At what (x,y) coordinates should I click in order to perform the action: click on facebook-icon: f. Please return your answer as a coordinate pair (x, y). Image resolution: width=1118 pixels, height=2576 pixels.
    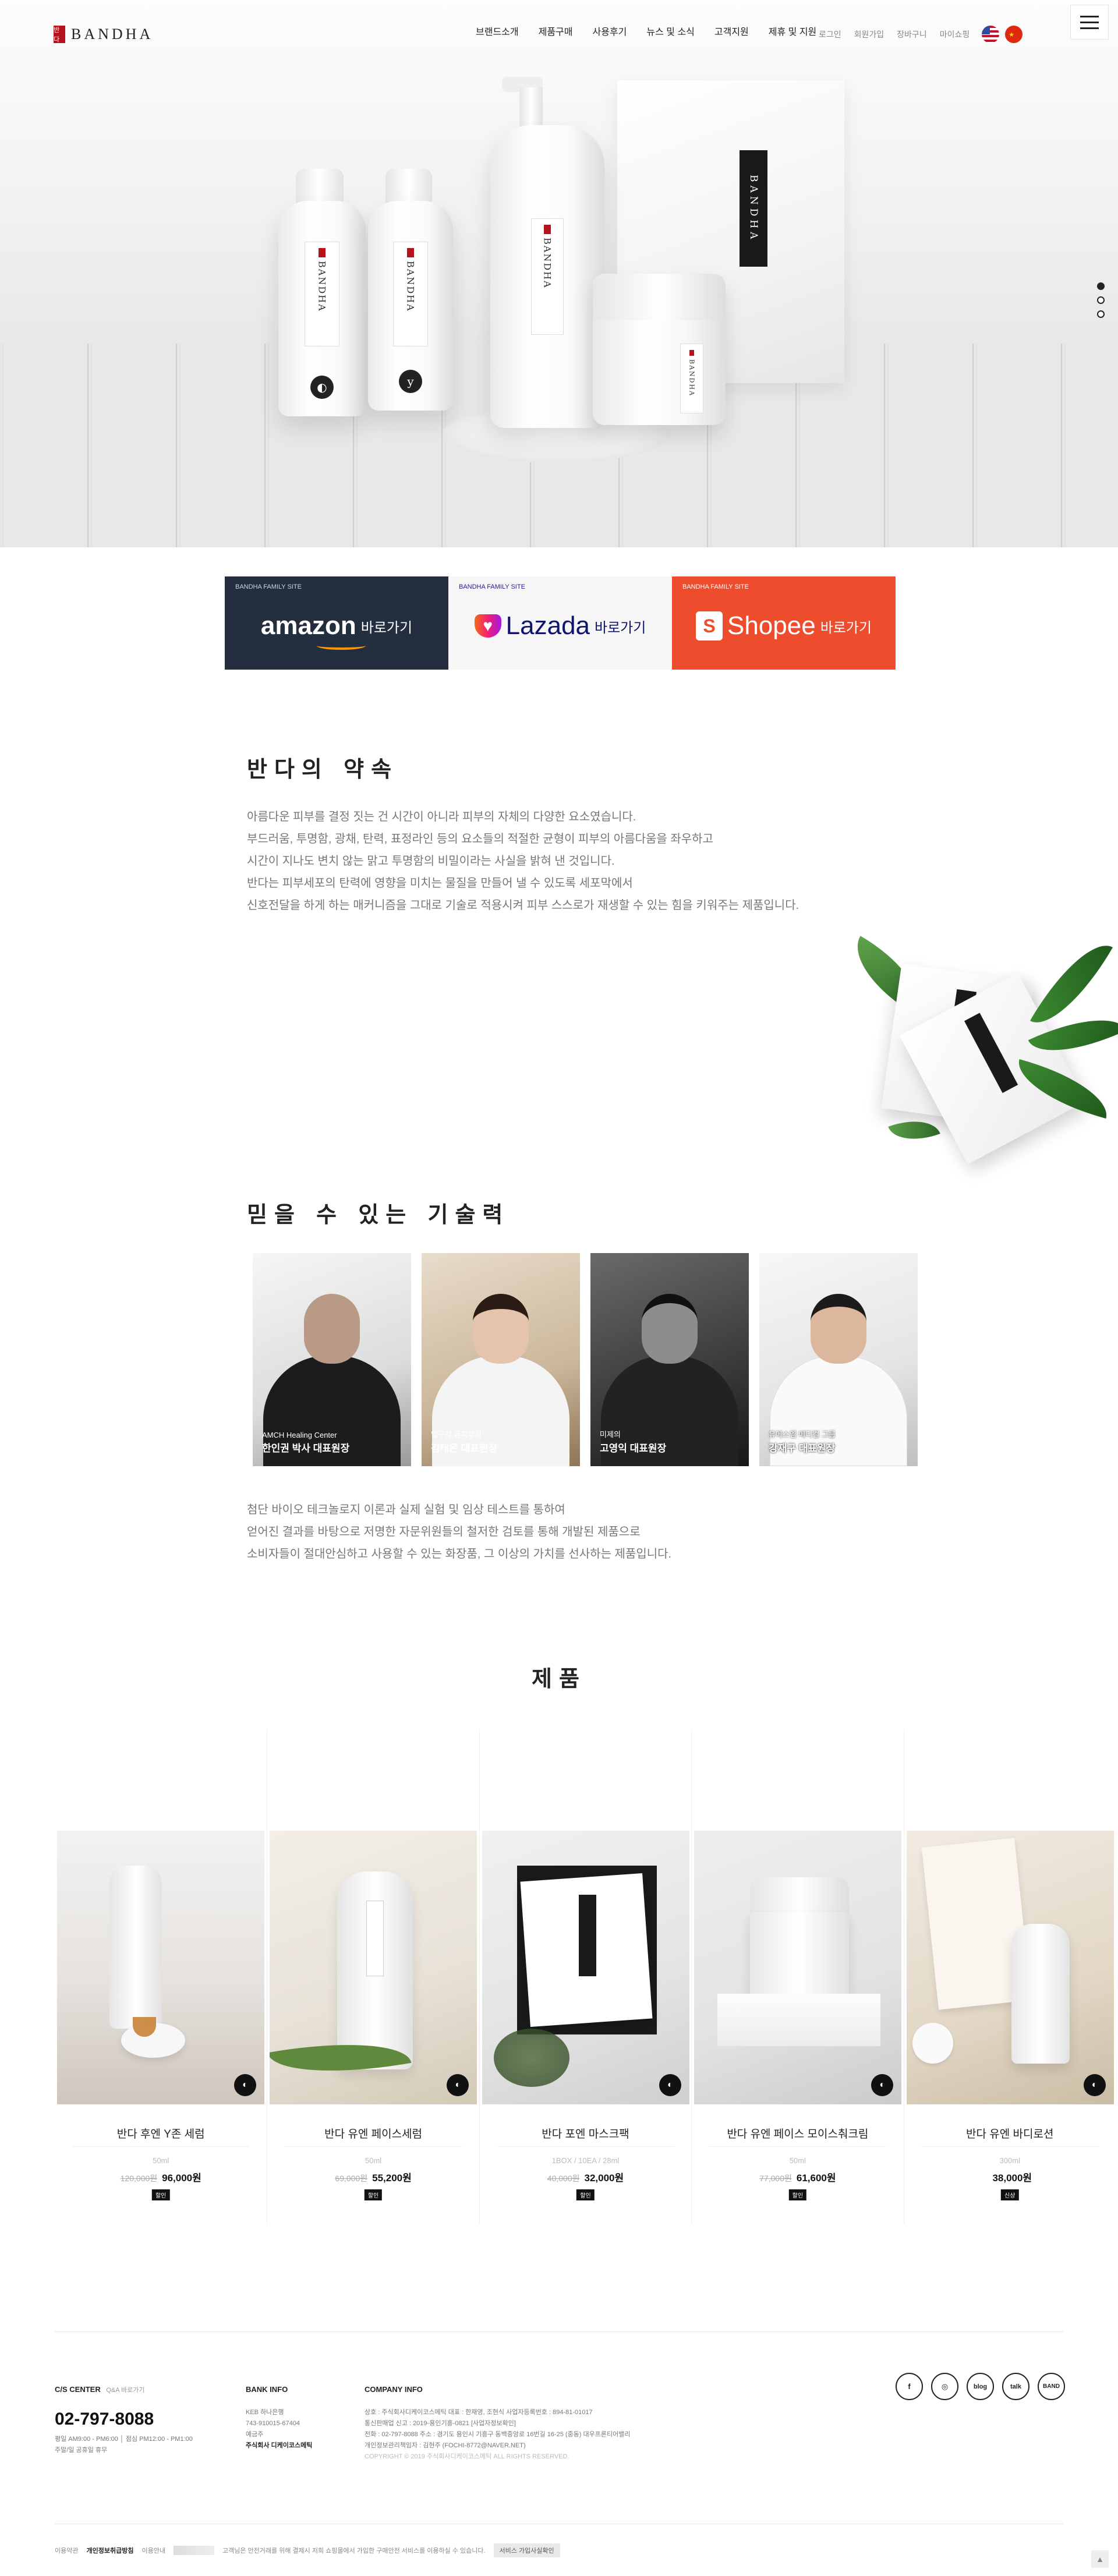
    Looking at the image, I should click on (909, 2386).